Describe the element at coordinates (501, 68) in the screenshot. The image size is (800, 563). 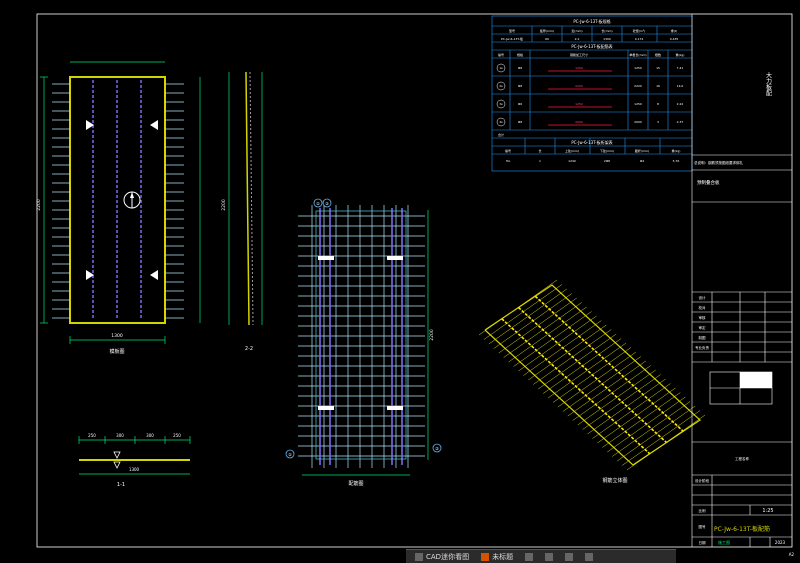
I see `mid-row-id: 1a` at that location.